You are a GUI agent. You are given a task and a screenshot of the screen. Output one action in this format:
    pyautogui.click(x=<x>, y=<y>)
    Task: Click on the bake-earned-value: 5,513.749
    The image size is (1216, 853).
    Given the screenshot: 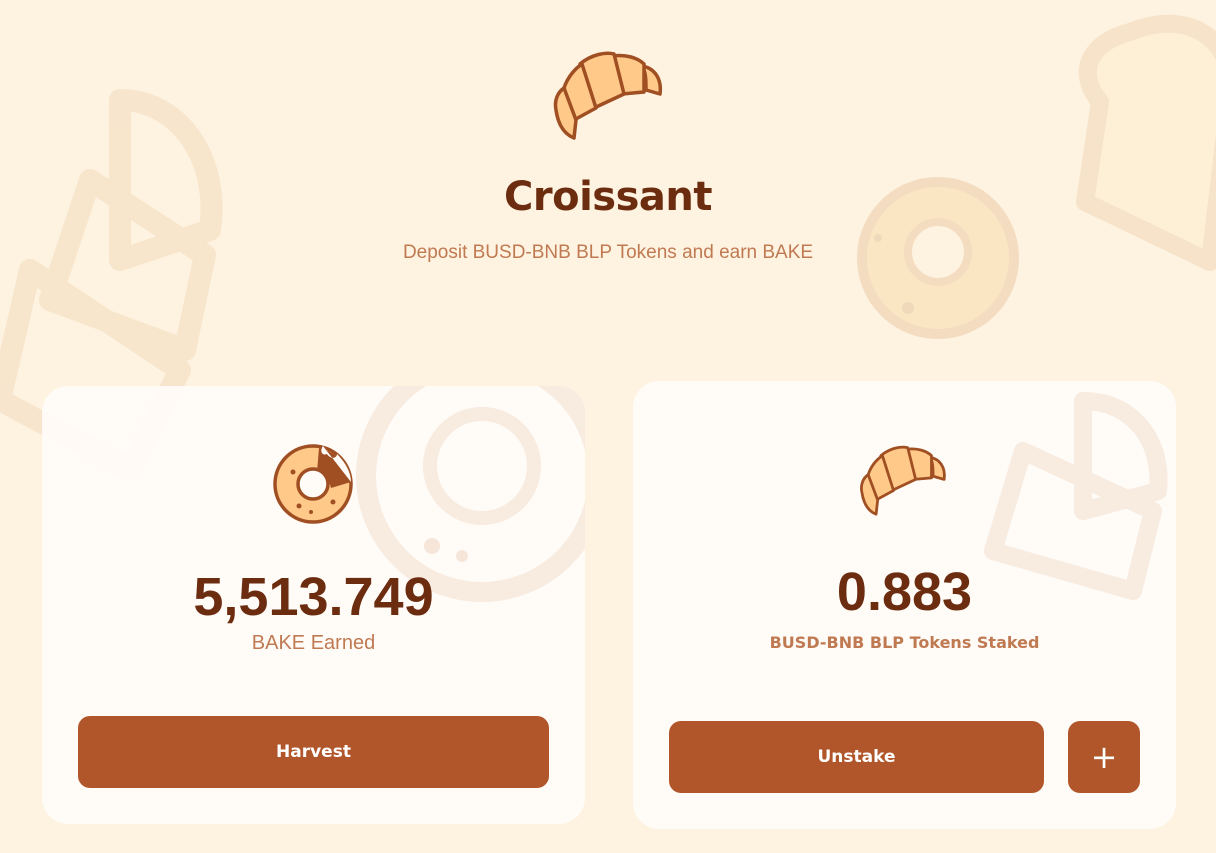 What is the action you would take?
    pyautogui.click(x=313, y=597)
    